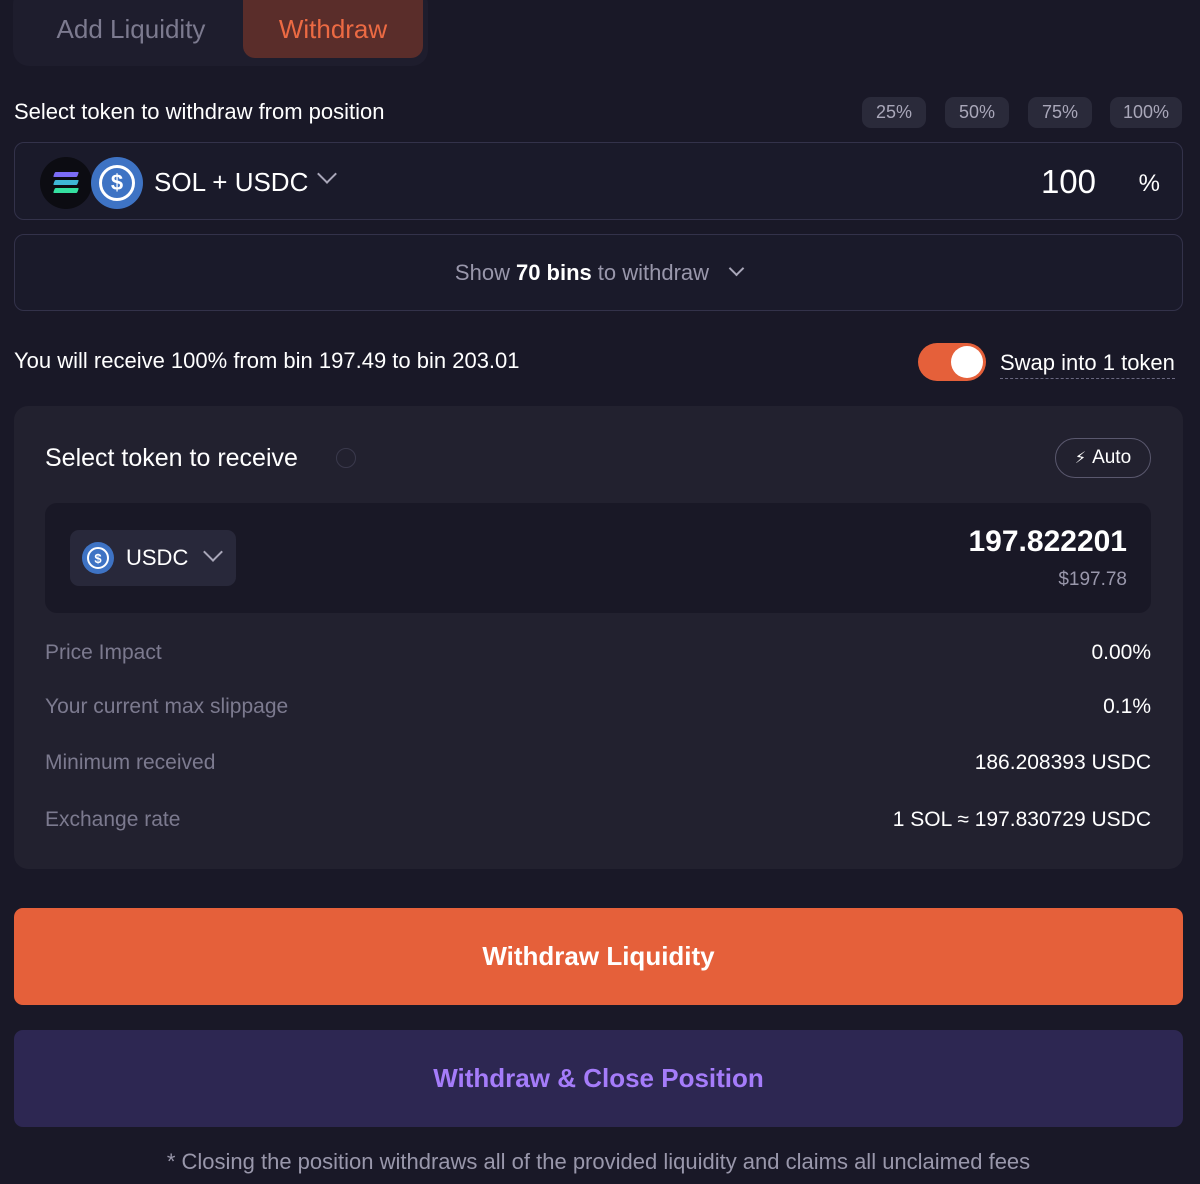 Image resolution: width=1200 pixels, height=1184 pixels. Describe the element at coordinates (598, 956) in the screenshot. I see `withdraw-liquidity-button: Withdraw Liquidity` at that location.